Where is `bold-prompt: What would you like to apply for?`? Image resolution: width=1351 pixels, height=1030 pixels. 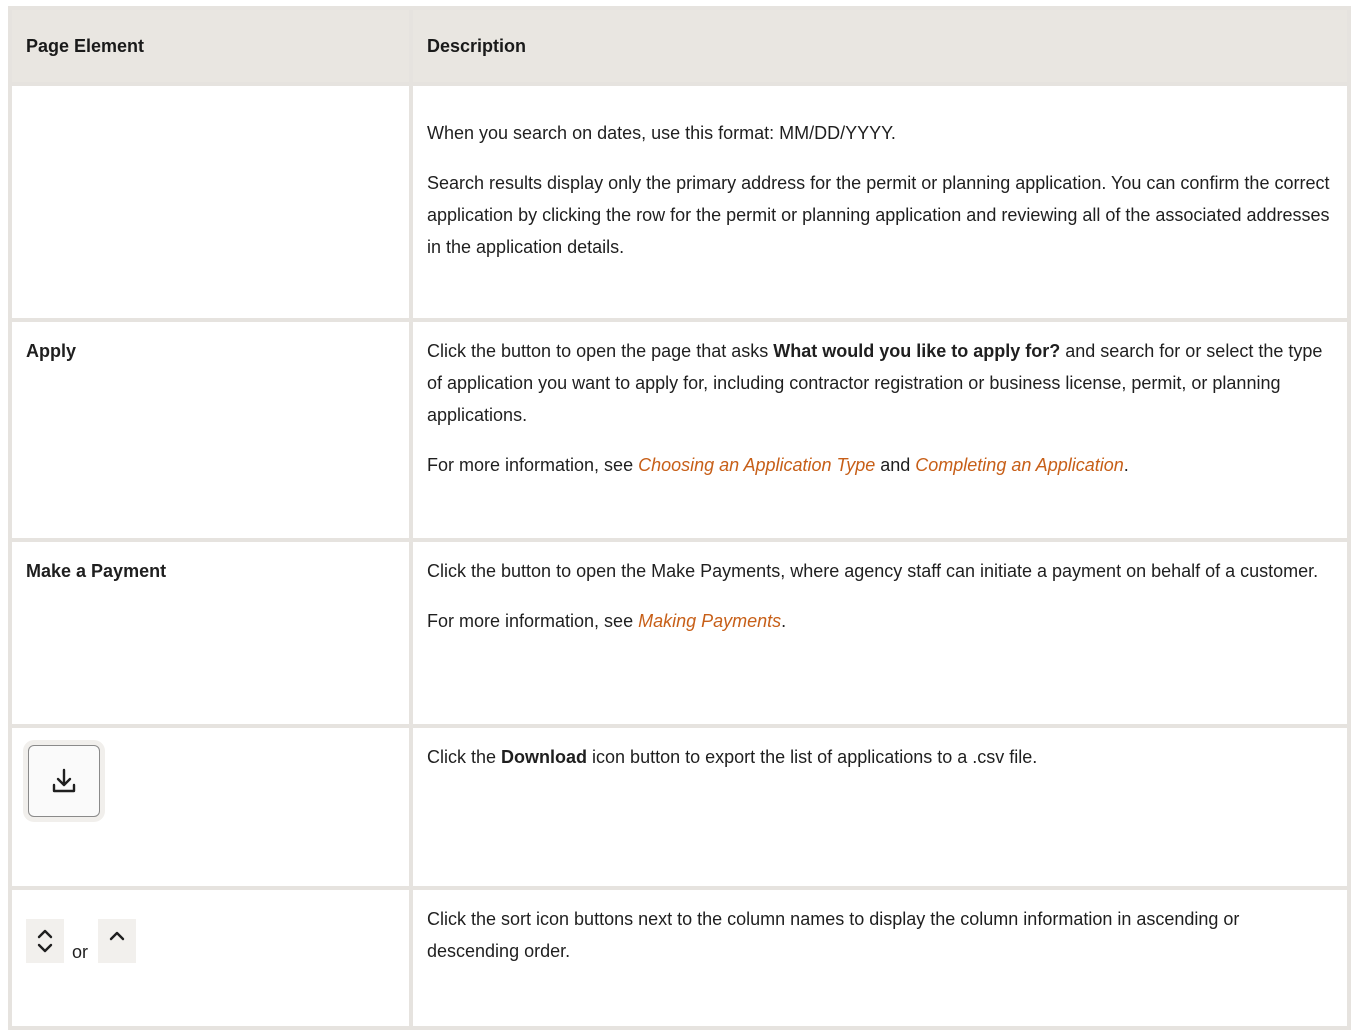 bold-prompt: What would you like to apply for? is located at coordinates (917, 351).